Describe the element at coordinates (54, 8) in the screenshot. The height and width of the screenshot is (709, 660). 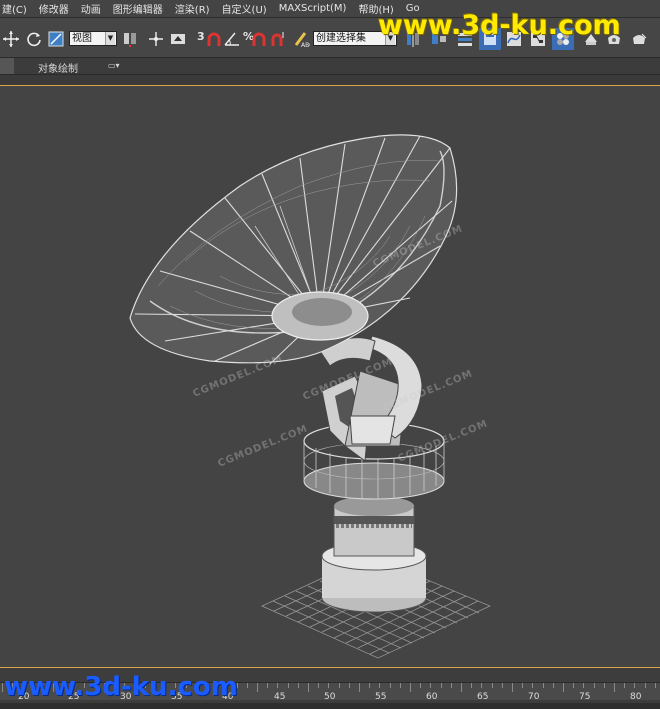
I see `menu-modifiers: 修改器` at that location.